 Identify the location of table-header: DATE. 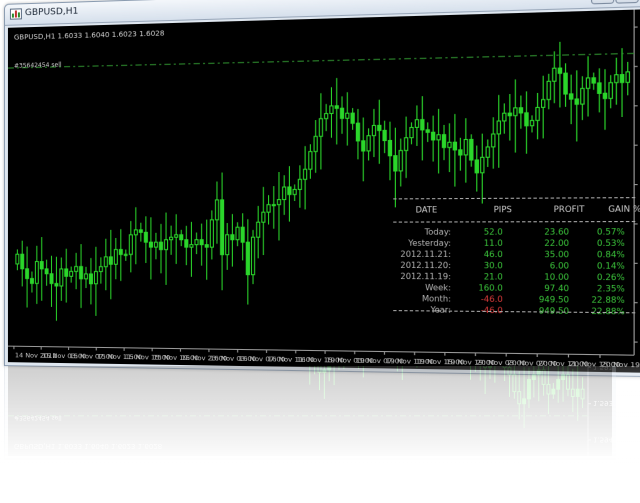
(427, 210).